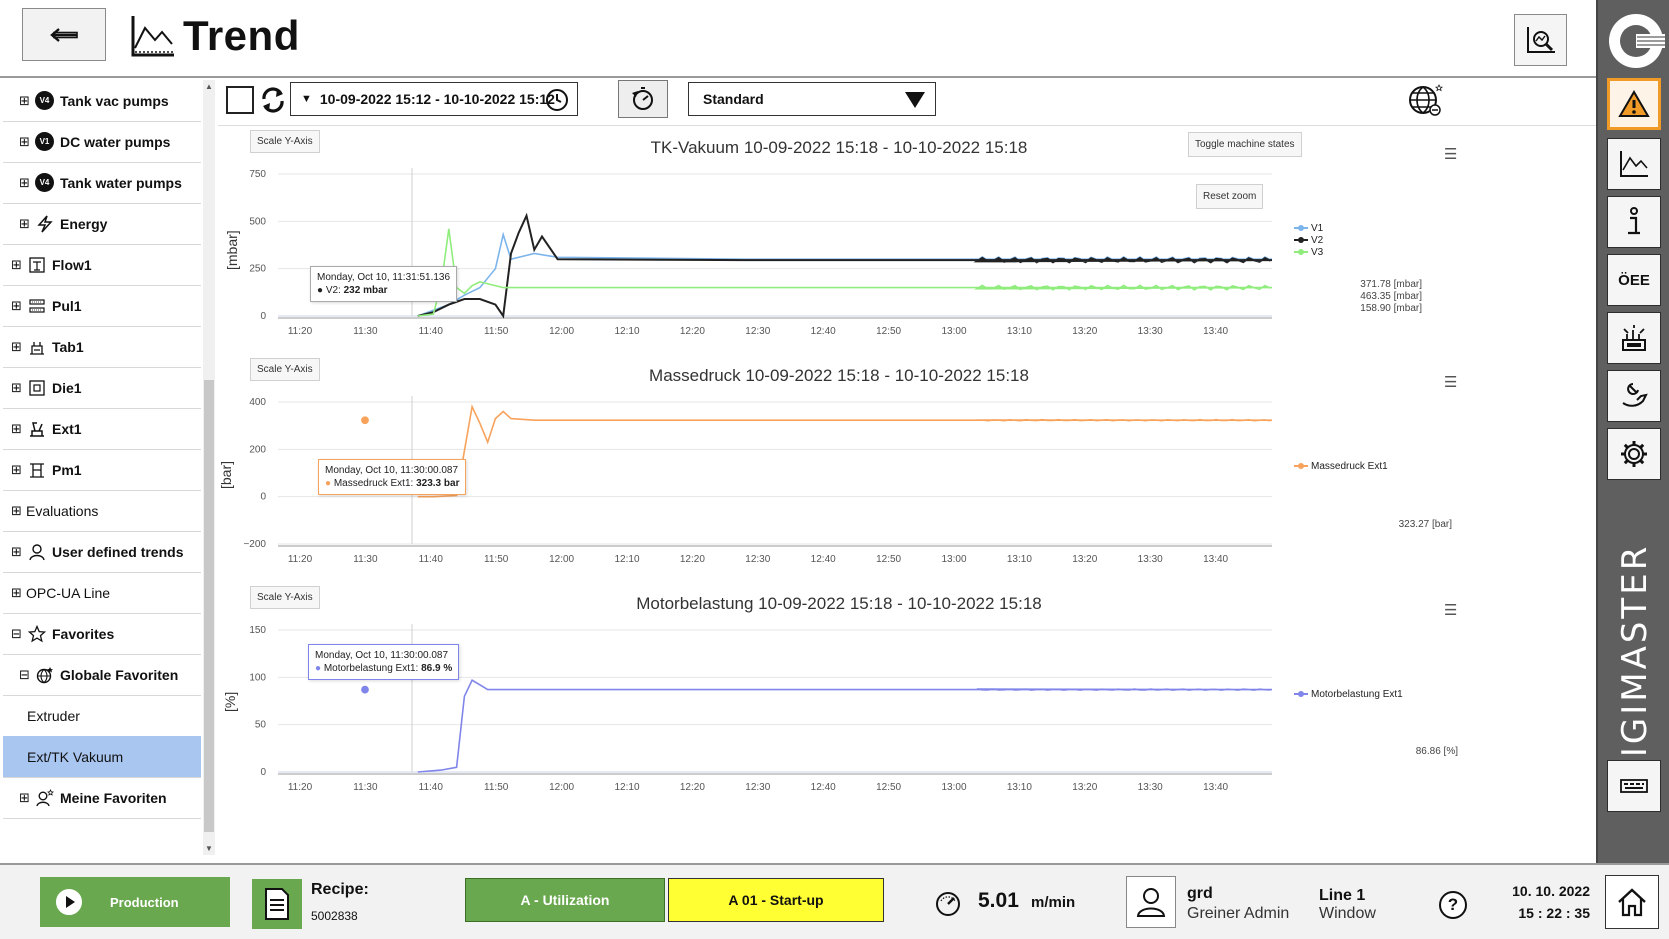 The width and height of the screenshot is (1669, 939). What do you see at coordinates (1634, 222) in the screenshot?
I see `info-button` at bounding box center [1634, 222].